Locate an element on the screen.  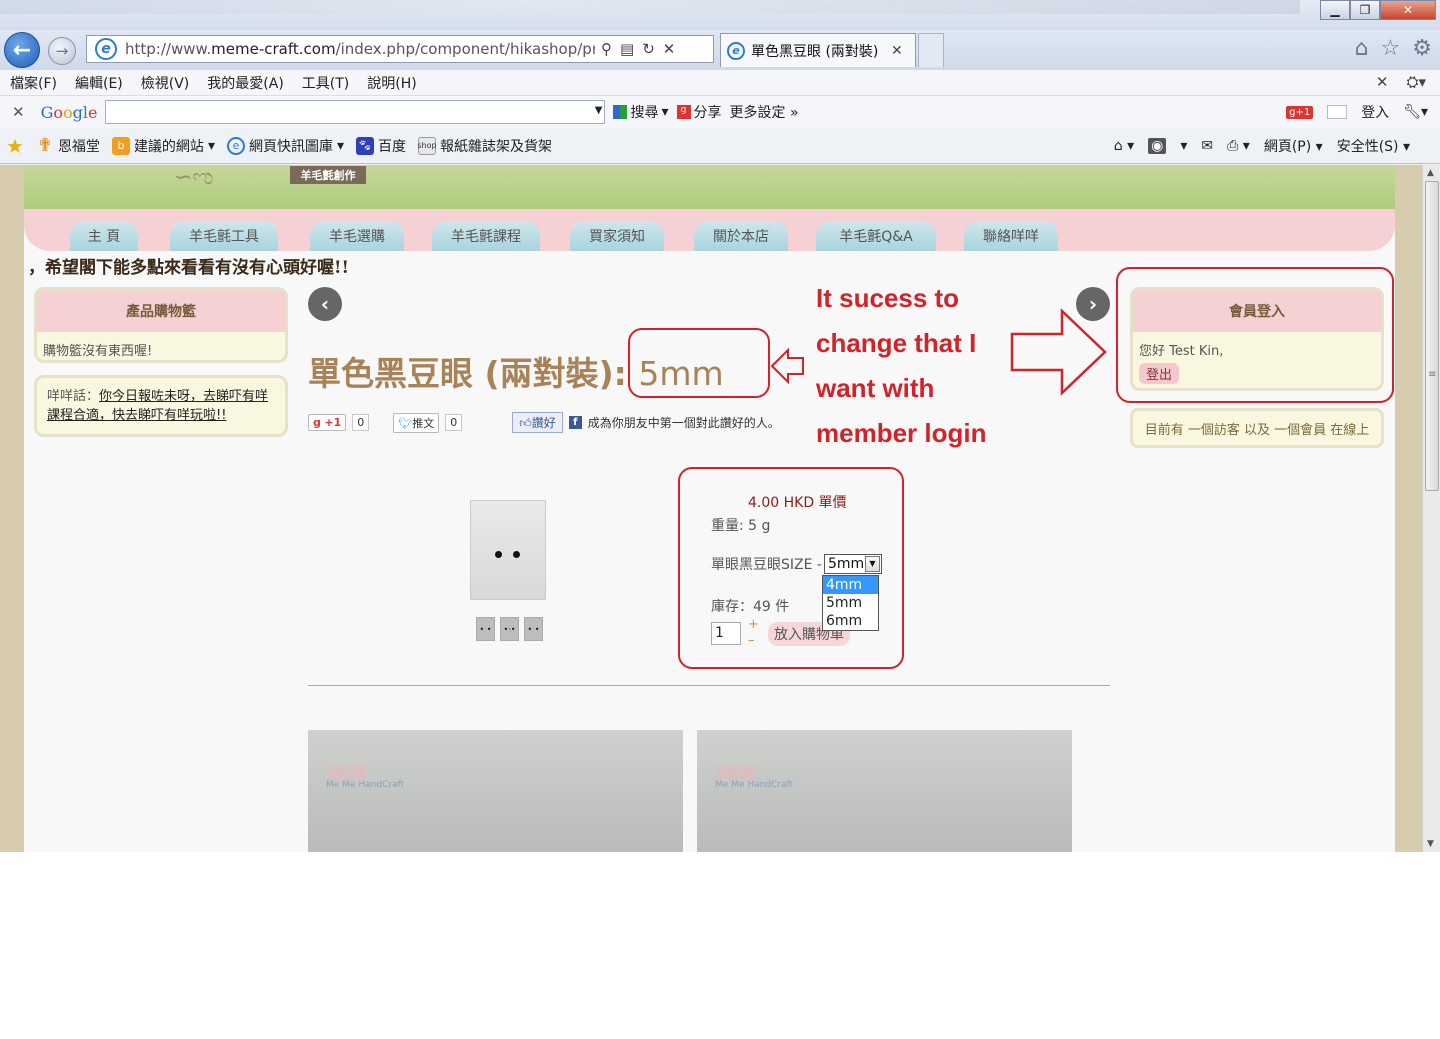
tab-title: 單色黑豆眼 (兩對裝) is located at coordinates (815, 51).